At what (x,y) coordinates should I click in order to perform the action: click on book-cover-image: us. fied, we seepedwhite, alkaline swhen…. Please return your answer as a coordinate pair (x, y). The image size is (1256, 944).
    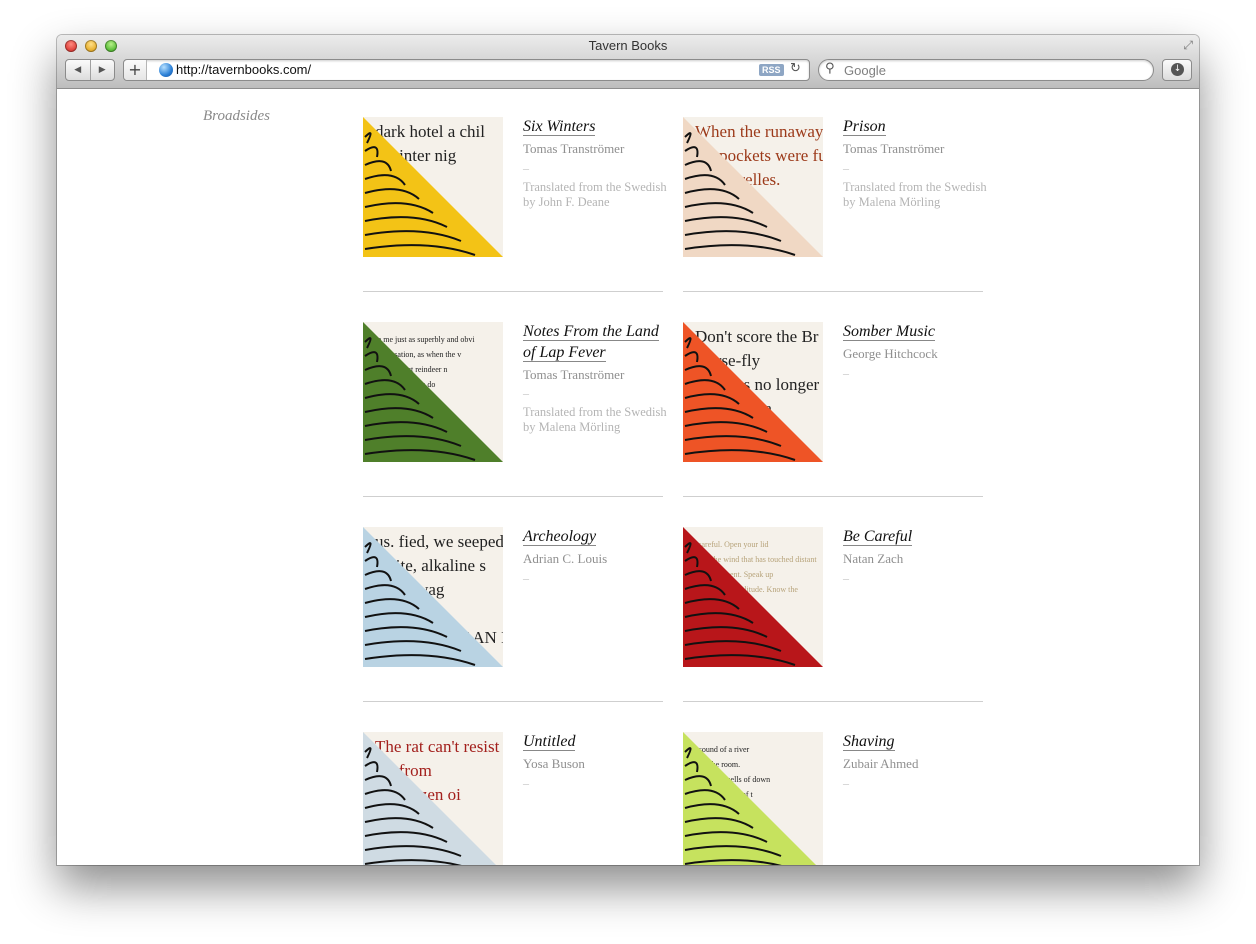
    Looking at the image, I should click on (433, 597).